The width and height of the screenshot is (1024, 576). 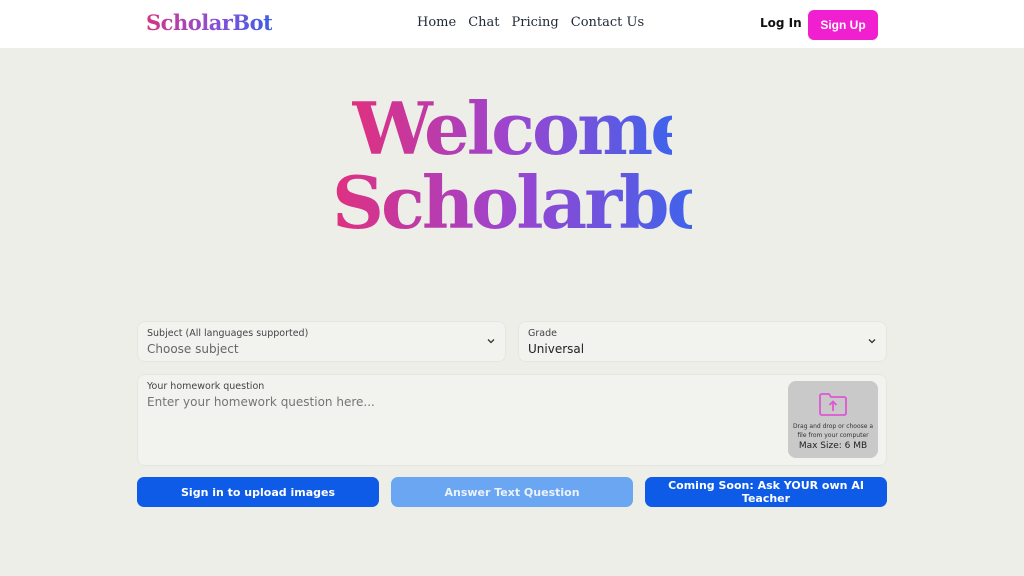 I want to click on question-input, so click(x=457, y=402).